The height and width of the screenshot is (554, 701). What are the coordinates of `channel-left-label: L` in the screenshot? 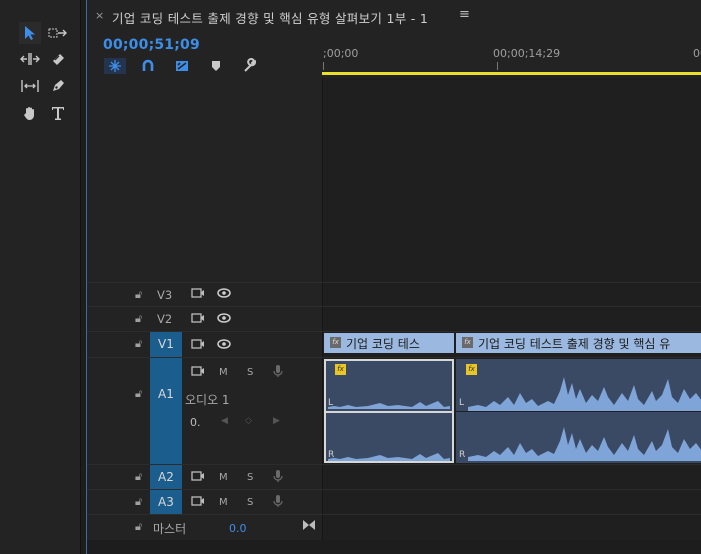 It's located at (462, 403).